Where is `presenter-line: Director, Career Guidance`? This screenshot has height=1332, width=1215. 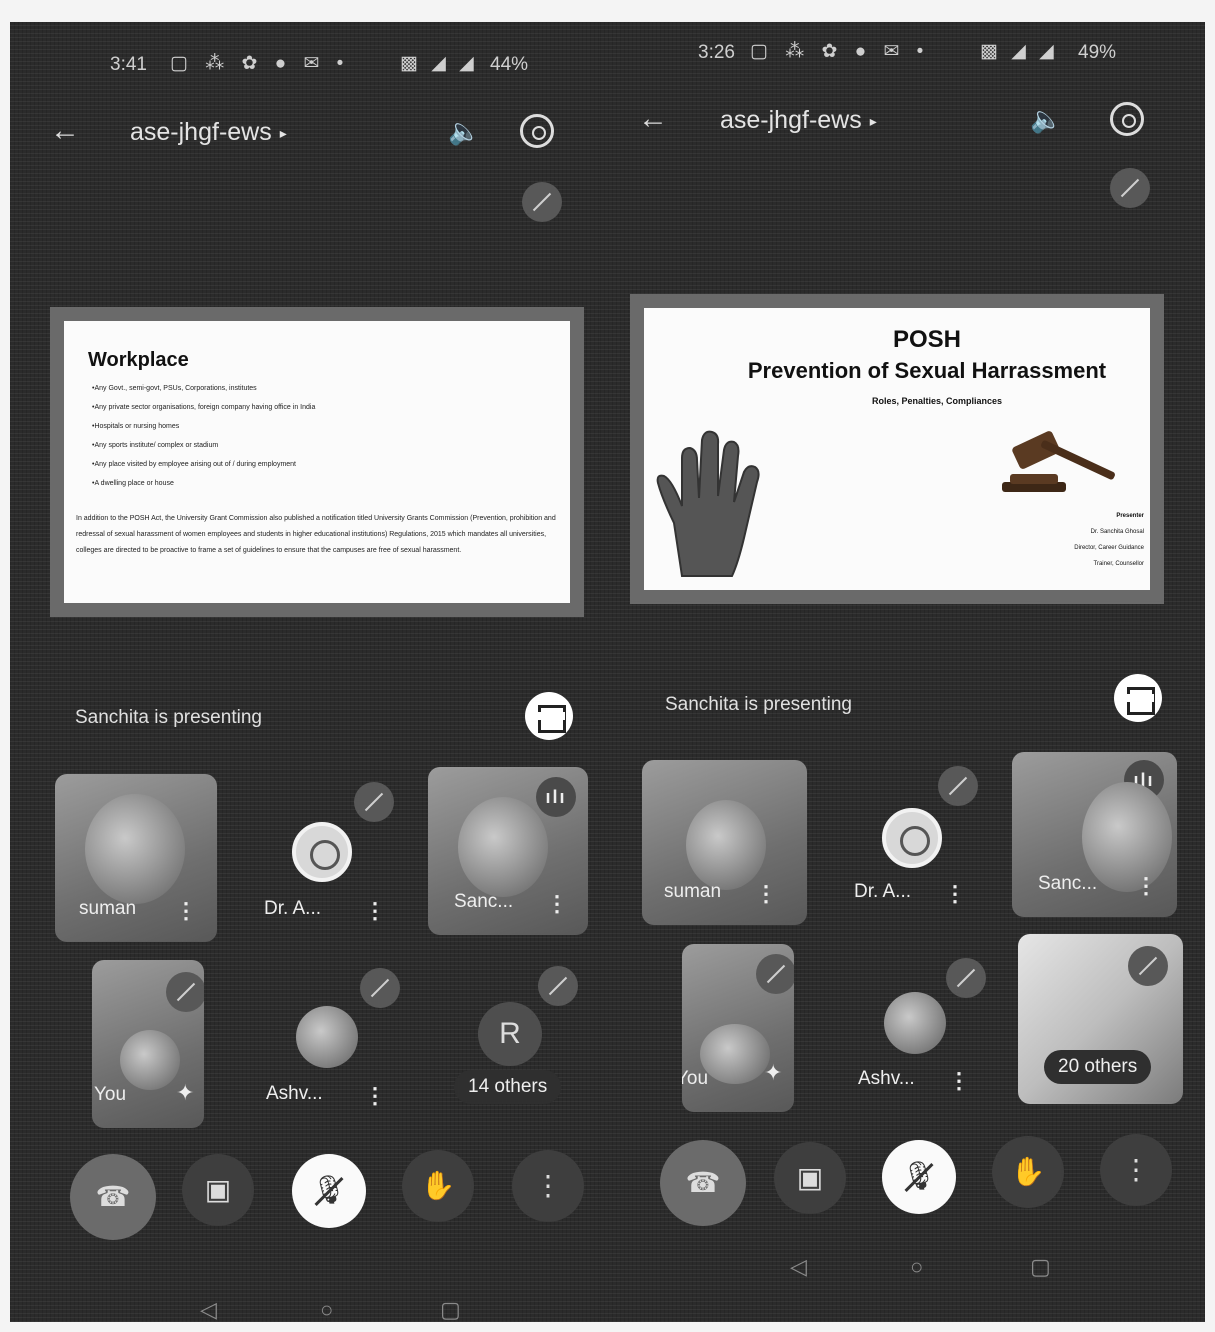
presenter-line: Director, Career Guidance is located at coordinates (1109, 548).